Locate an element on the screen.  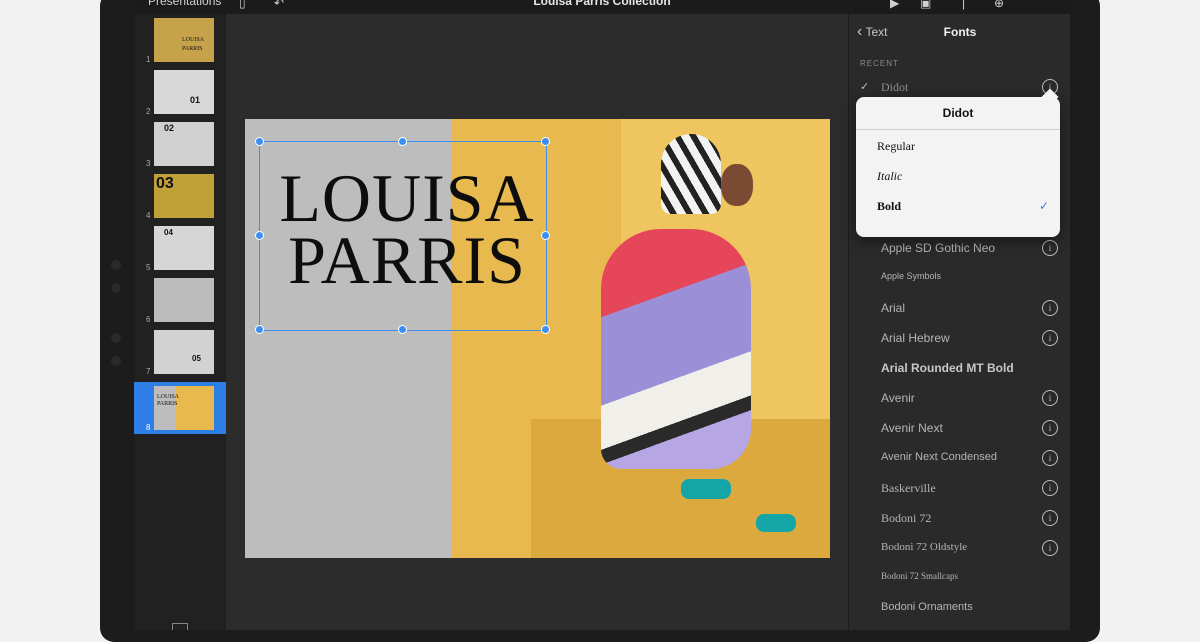
font-row: Avenir i is located at coordinates (959, 398).